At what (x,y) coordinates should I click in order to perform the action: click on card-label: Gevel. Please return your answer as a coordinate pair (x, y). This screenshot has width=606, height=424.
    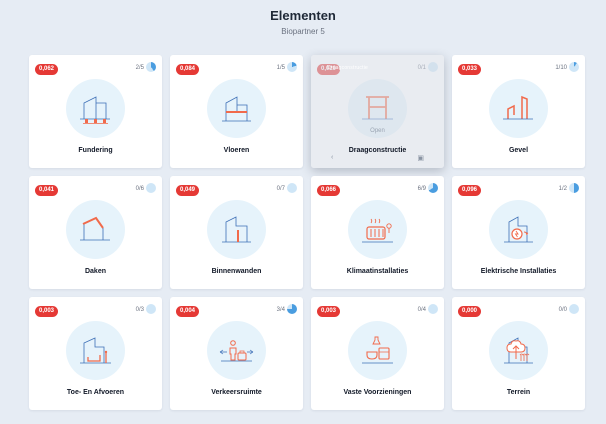
    Looking at the image, I should click on (518, 150).